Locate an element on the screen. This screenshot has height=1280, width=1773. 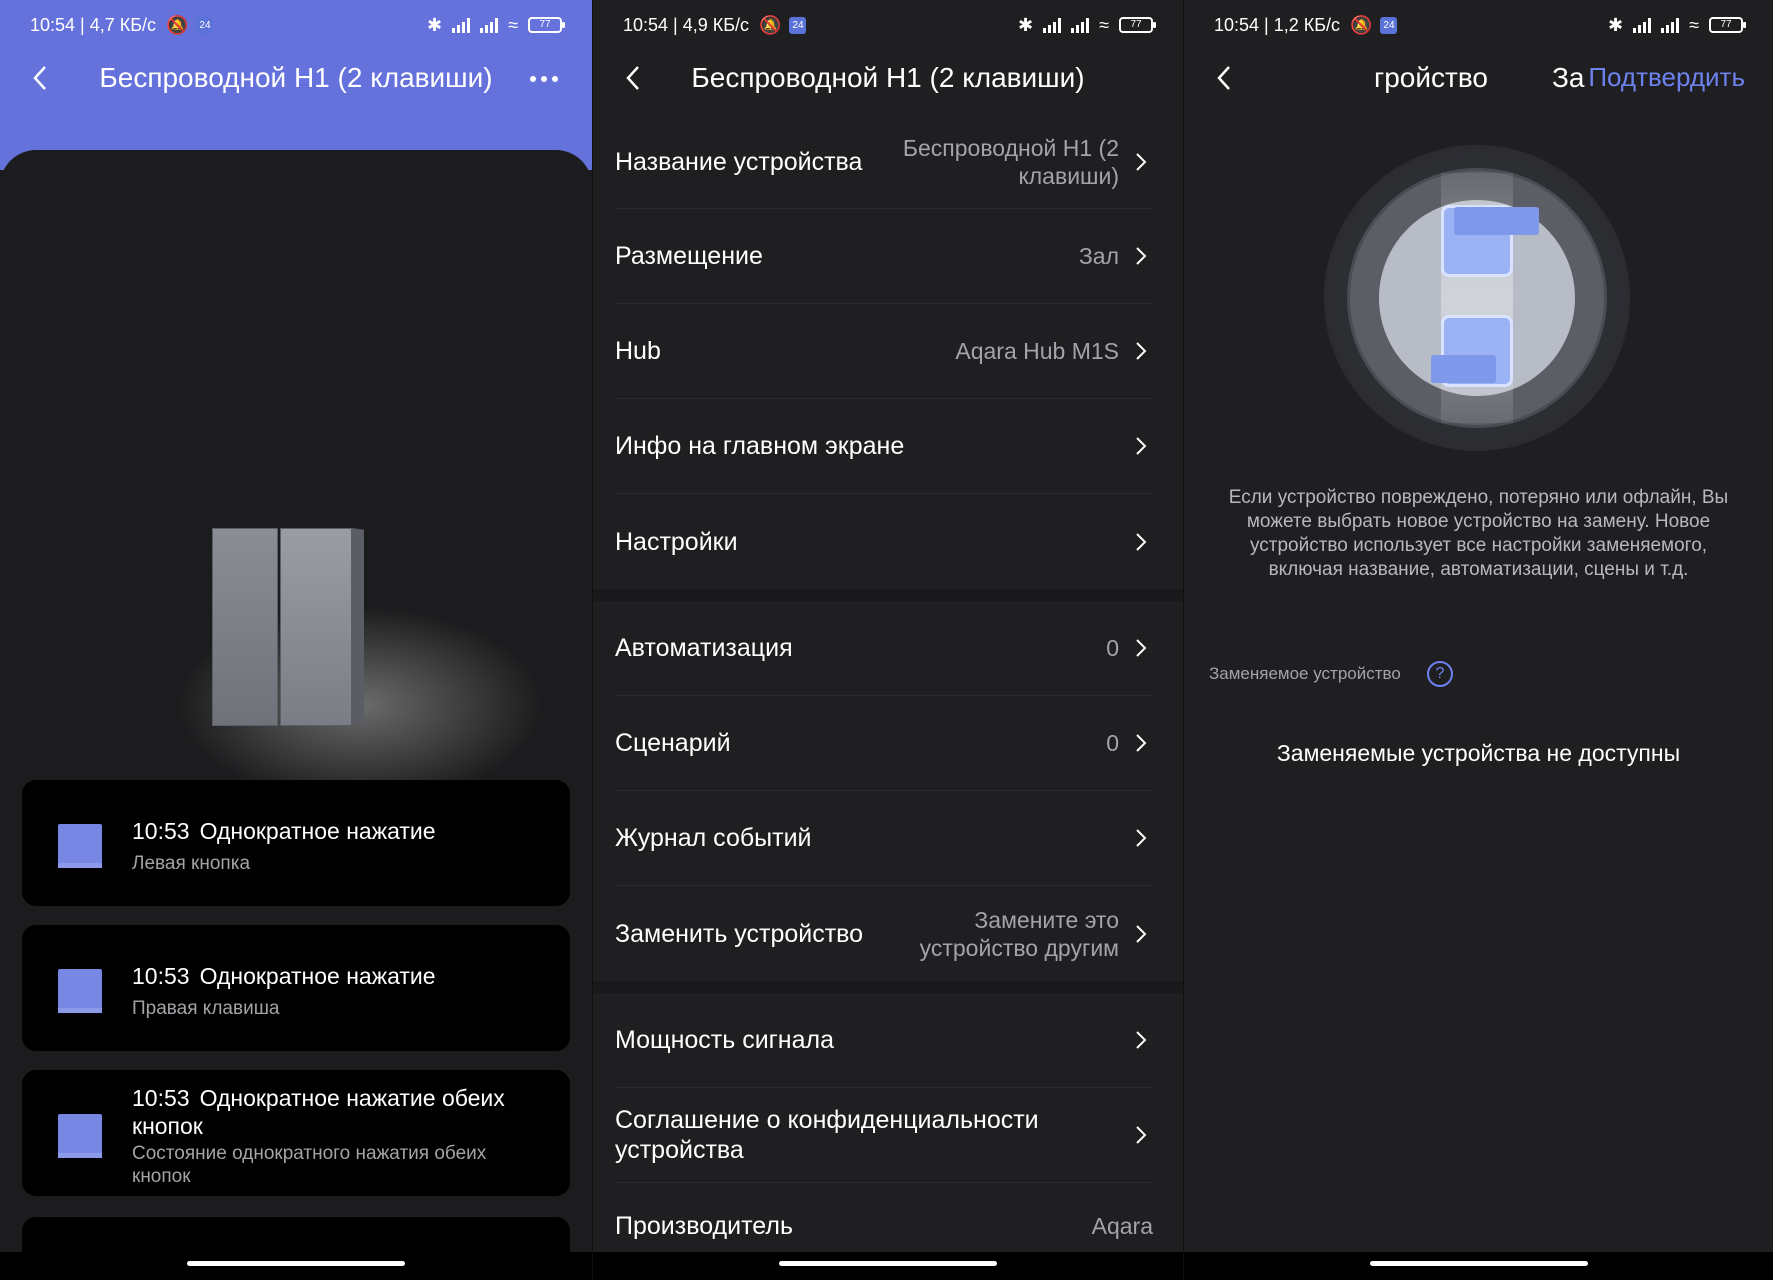
row-label: Журнал событий is located at coordinates (713, 838).